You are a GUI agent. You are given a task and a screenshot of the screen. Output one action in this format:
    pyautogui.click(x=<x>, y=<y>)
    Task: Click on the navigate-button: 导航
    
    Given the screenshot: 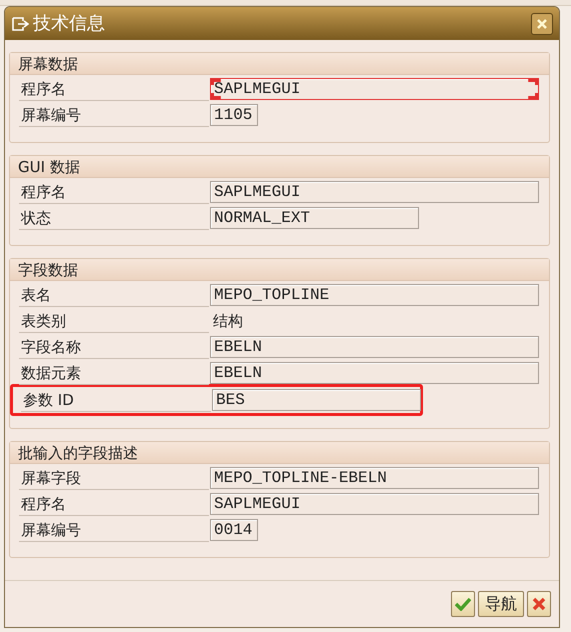 What is the action you would take?
    pyautogui.click(x=501, y=604)
    